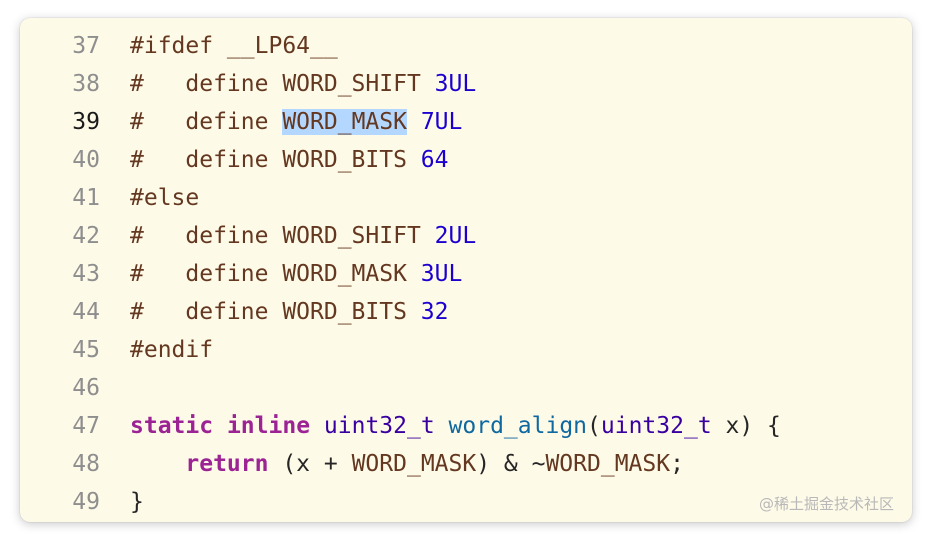  I want to click on code-token: 7UL, so click(441, 122).